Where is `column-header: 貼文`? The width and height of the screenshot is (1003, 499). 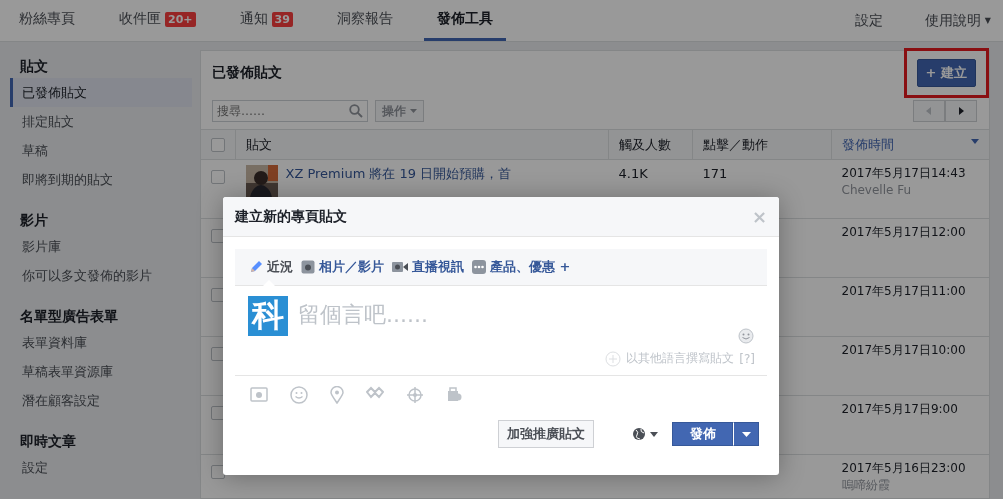 column-header: 貼文 is located at coordinates (259, 144).